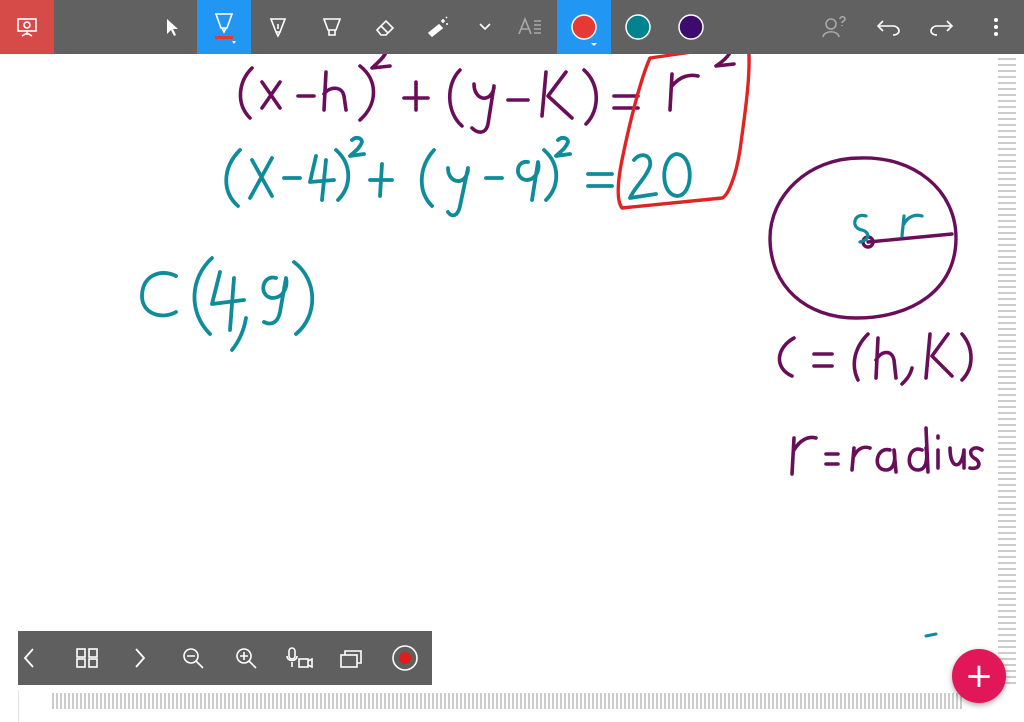 This screenshot has height=722, width=1024. I want to click on copy-pages-button, so click(351, 658).